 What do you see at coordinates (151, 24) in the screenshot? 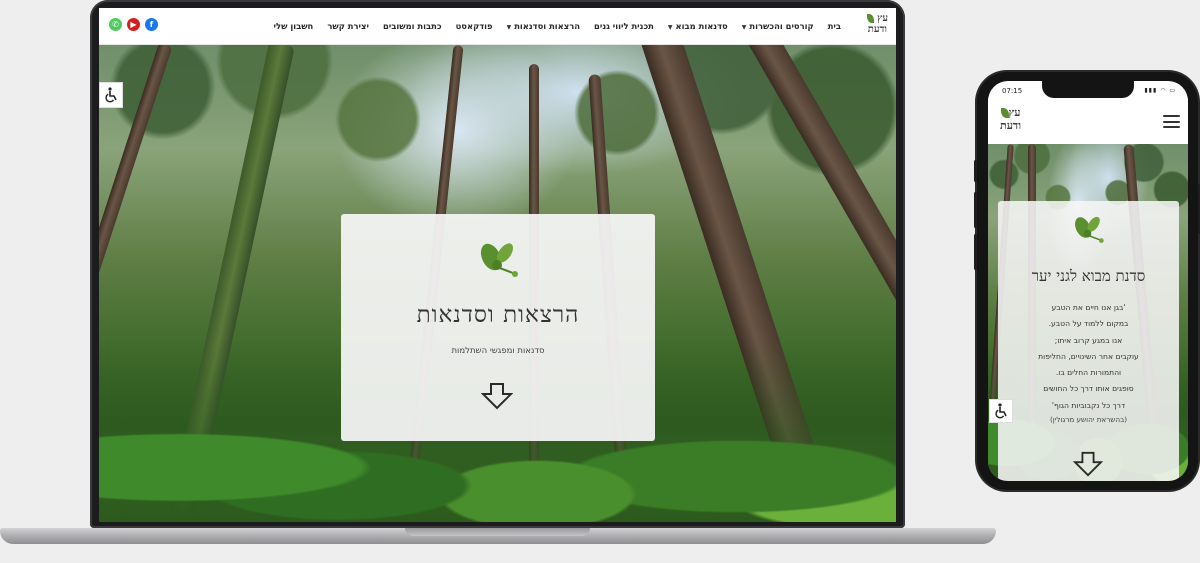
I see `facebook-icon: f` at bounding box center [151, 24].